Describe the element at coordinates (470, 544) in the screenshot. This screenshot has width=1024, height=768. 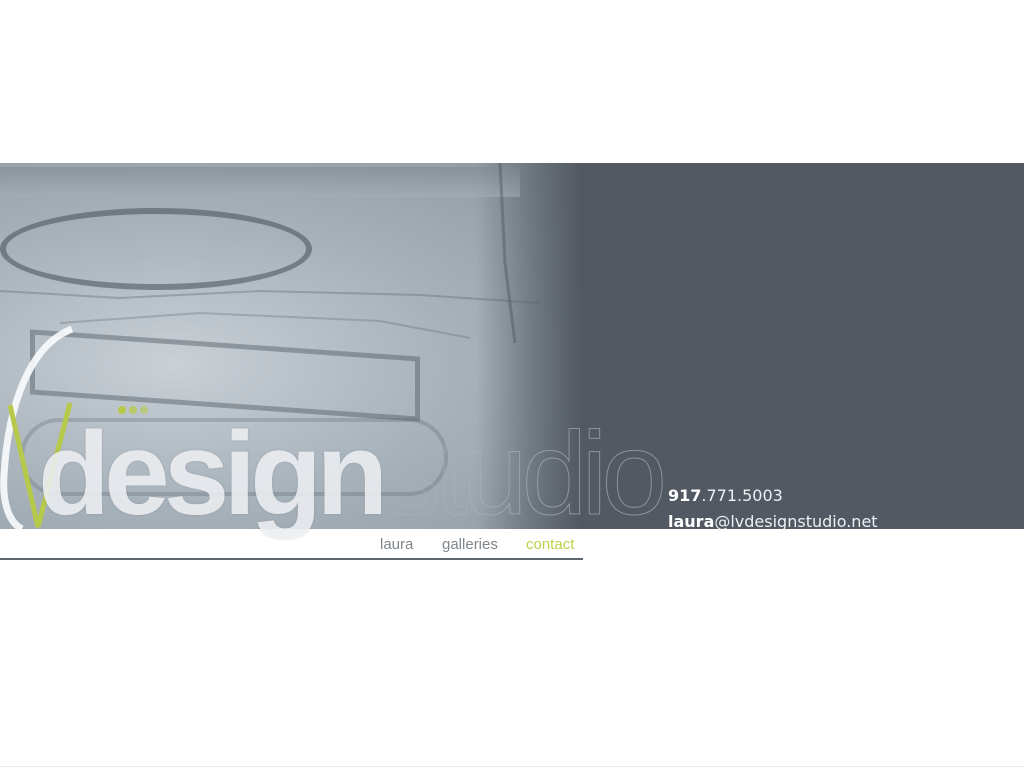
I see `nav-link-galleries: galleries` at that location.